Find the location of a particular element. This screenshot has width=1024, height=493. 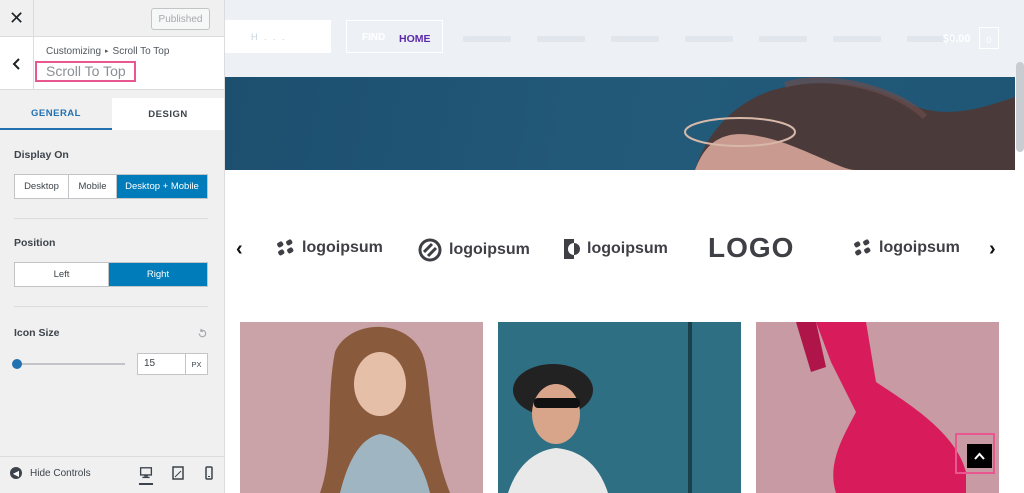

position-group: Left Right is located at coordinates (111, 274).